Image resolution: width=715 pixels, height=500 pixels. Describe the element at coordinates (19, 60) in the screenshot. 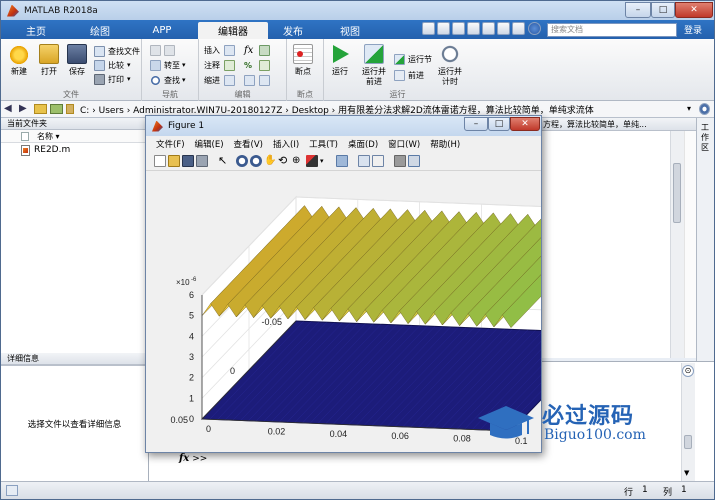

I see `new-button: 新建` at that location.